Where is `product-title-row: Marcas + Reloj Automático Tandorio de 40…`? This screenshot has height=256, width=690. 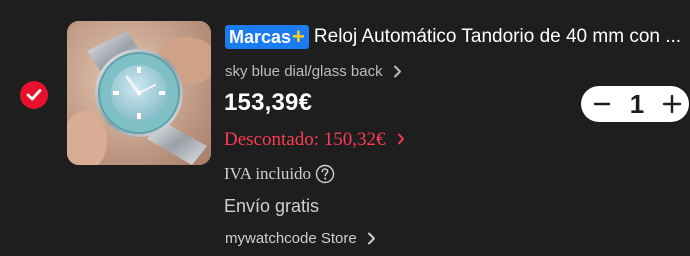
product-title-row: Marcas + Reloj Automático Tandorio de 40… is located at coordinates (457, 37).